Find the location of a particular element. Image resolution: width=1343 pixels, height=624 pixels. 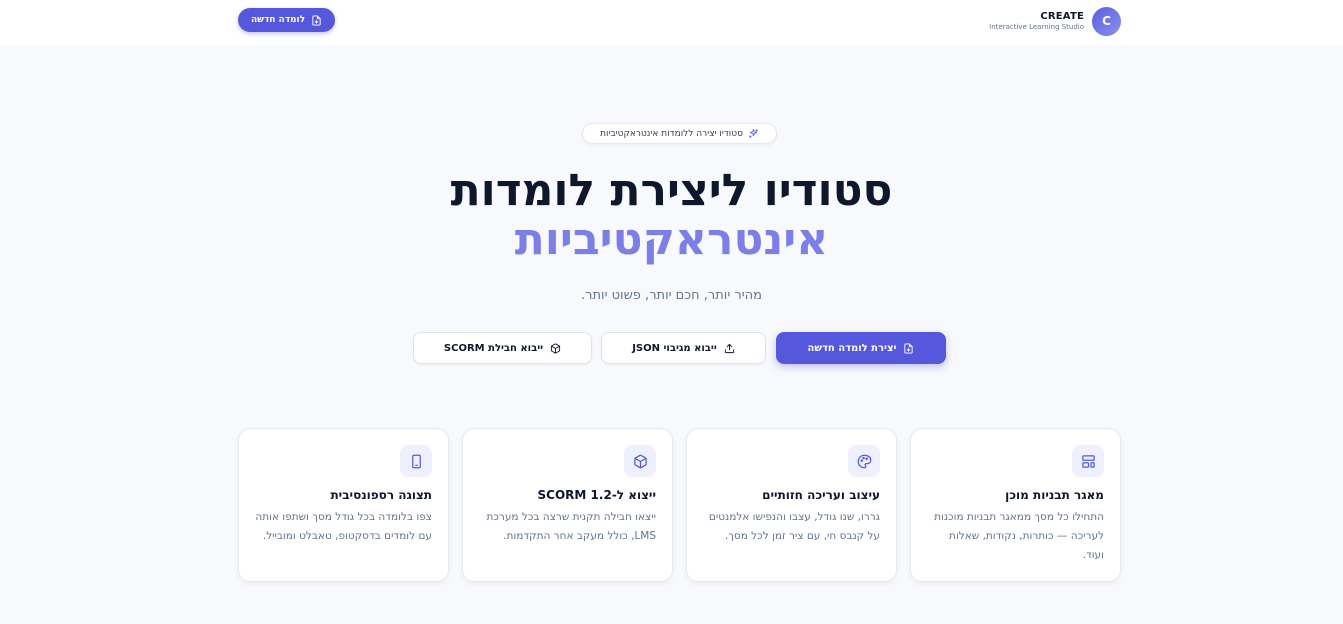

feature-title: ייצוא ל-SCORM 1.2 is located at coordinates (596, 495).